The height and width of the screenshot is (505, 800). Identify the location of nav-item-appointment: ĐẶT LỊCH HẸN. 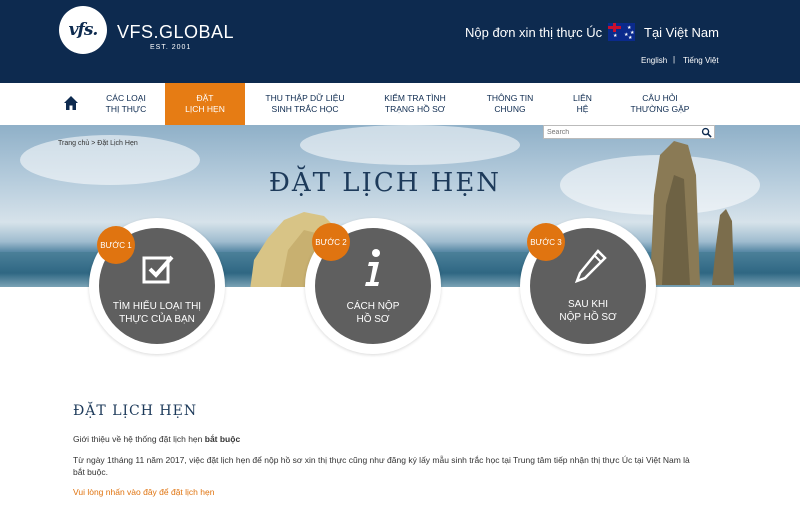
(205, 104).